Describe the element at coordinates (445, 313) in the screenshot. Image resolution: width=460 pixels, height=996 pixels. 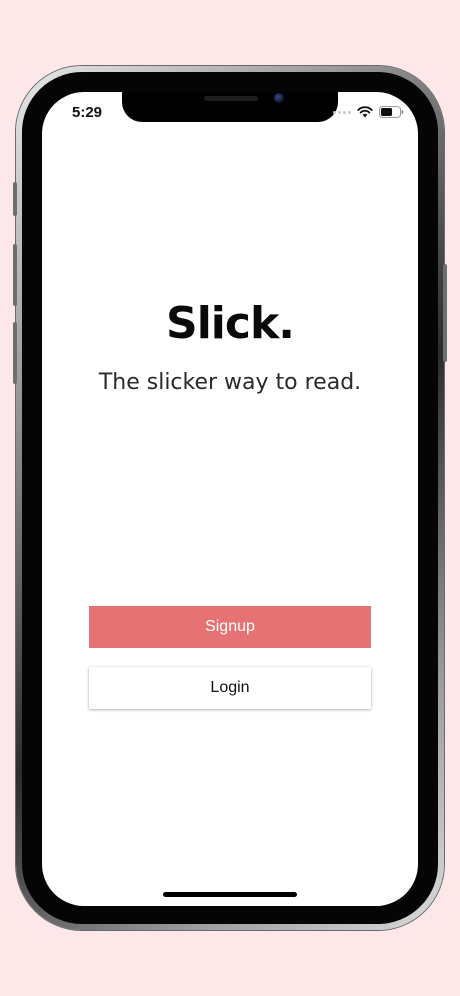
I see `power-button` at that location.